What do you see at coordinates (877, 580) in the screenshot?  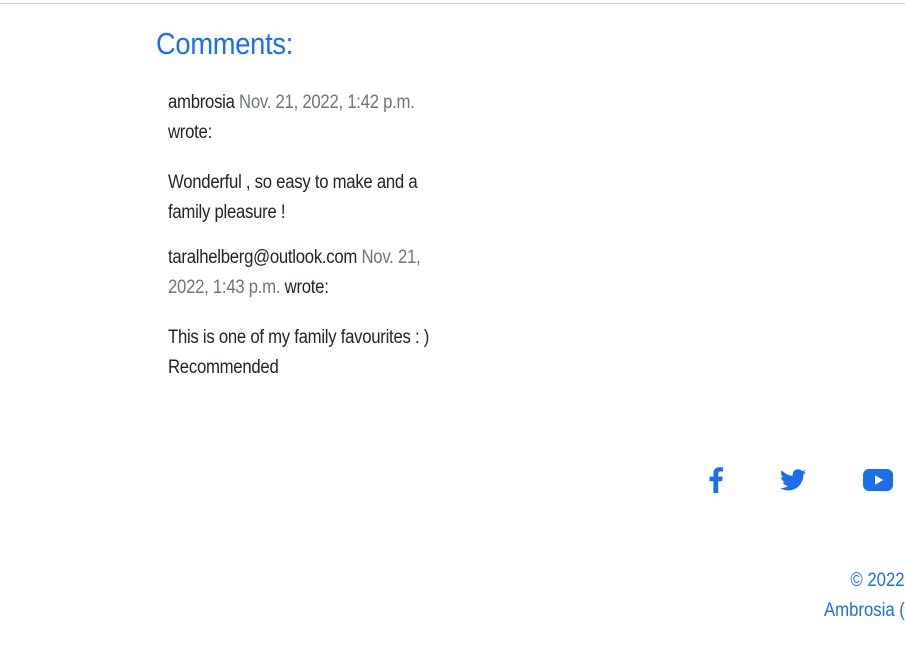 I see `footer-copyright-text: © 2022` at bounding box center [877, 580].